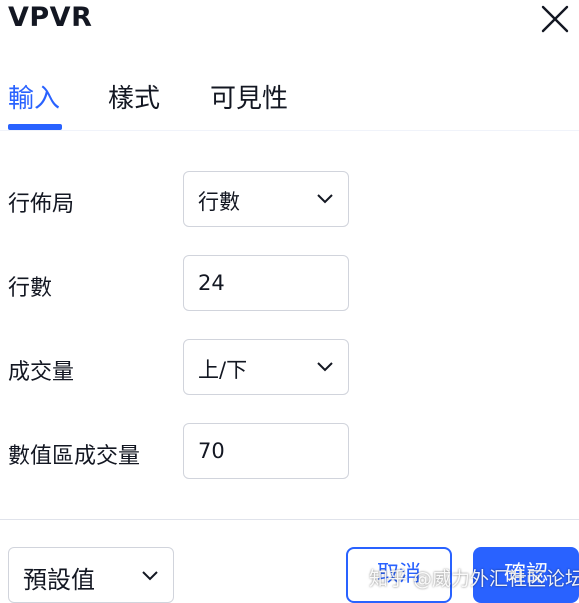  I want to click on tab-inputs: 輸入, so click(34, 96).